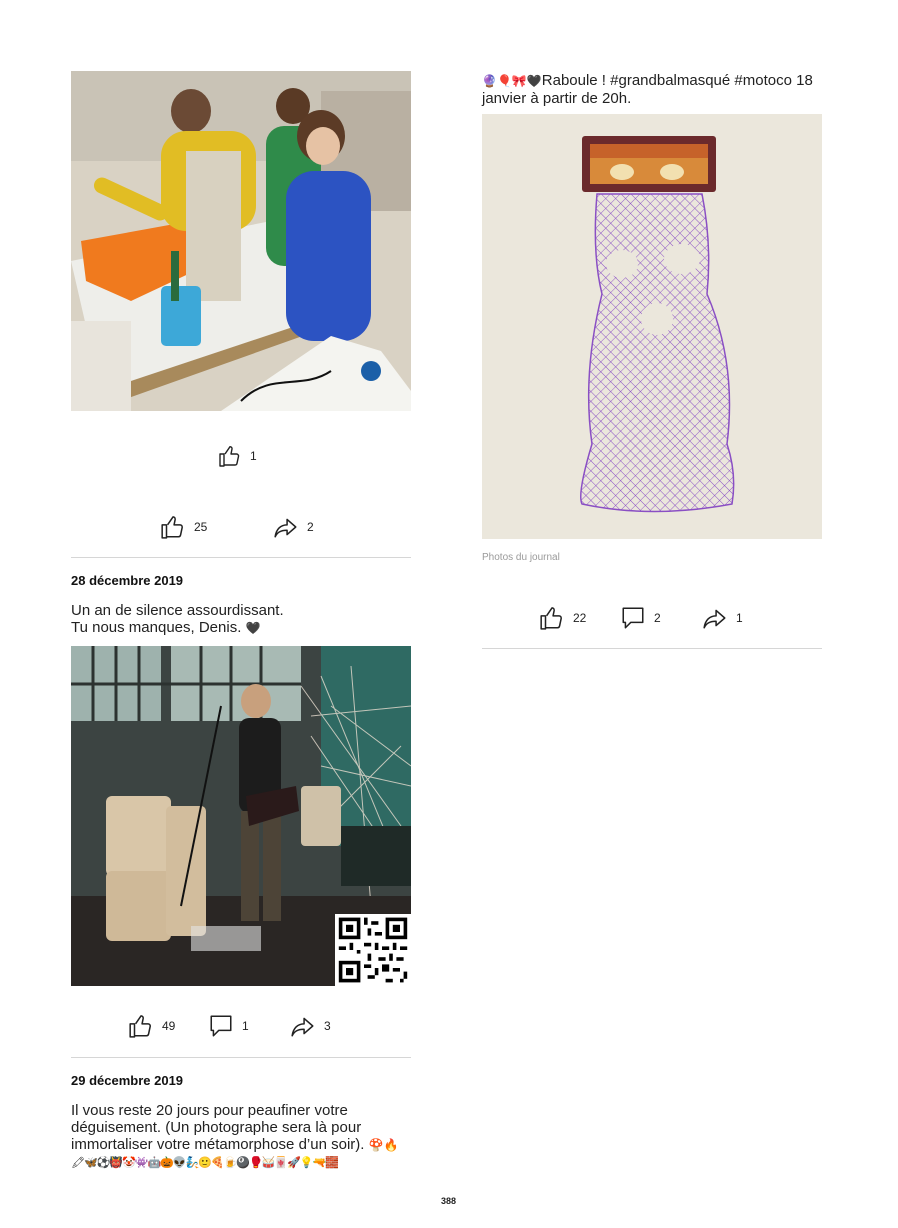 The height and width of the screenshot is (1228, 898). I want to click on workshop-photo, so click(241, 241).